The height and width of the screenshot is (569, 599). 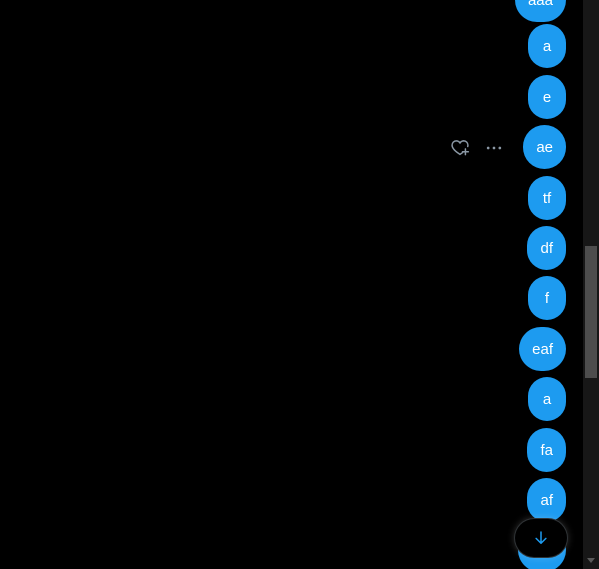 What do you see at coordinates (591, 312) in the screenshot?
I see `scrollbar-thumb` at bounding box center [591, 312].